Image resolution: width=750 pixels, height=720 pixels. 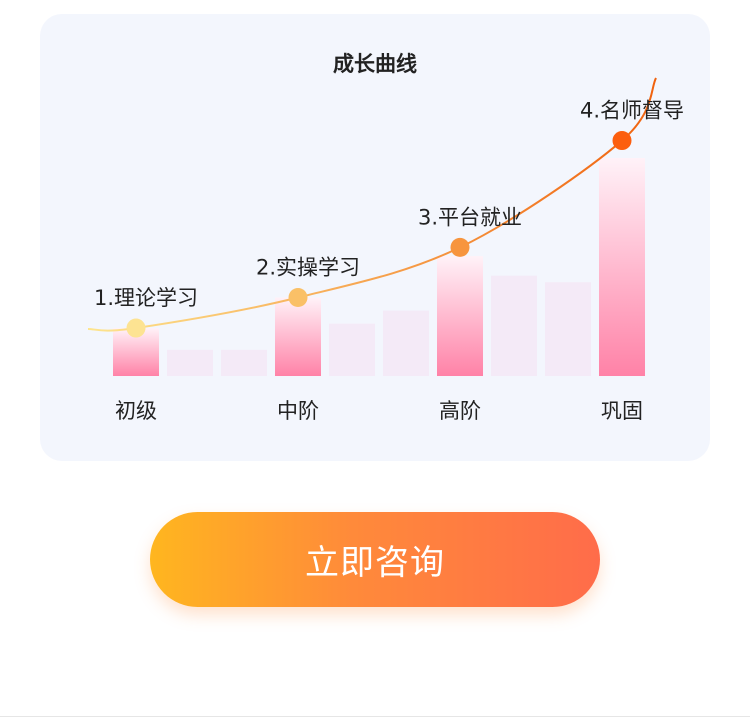 I want to click on category-label: 中阶, so click(x=298, y=411).